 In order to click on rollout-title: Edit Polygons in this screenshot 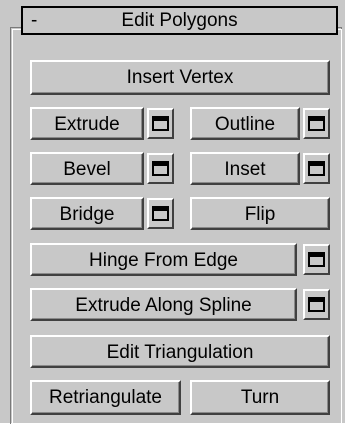, I will do `click(179, 20)`.